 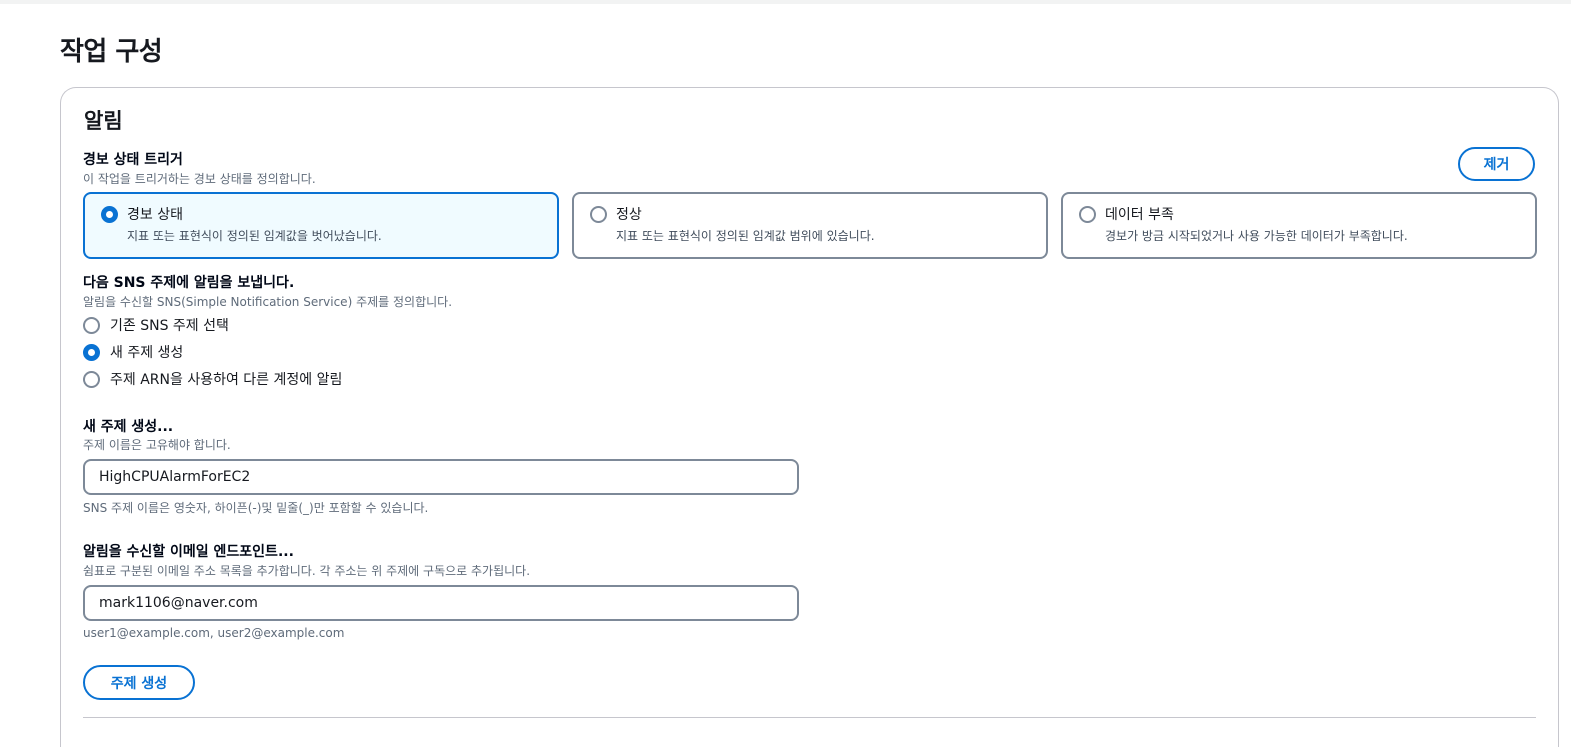 What do you see at coordinates (109, 214) in the screenshot?
I see `radio-in-alarm` at bounding box center [109, 214].